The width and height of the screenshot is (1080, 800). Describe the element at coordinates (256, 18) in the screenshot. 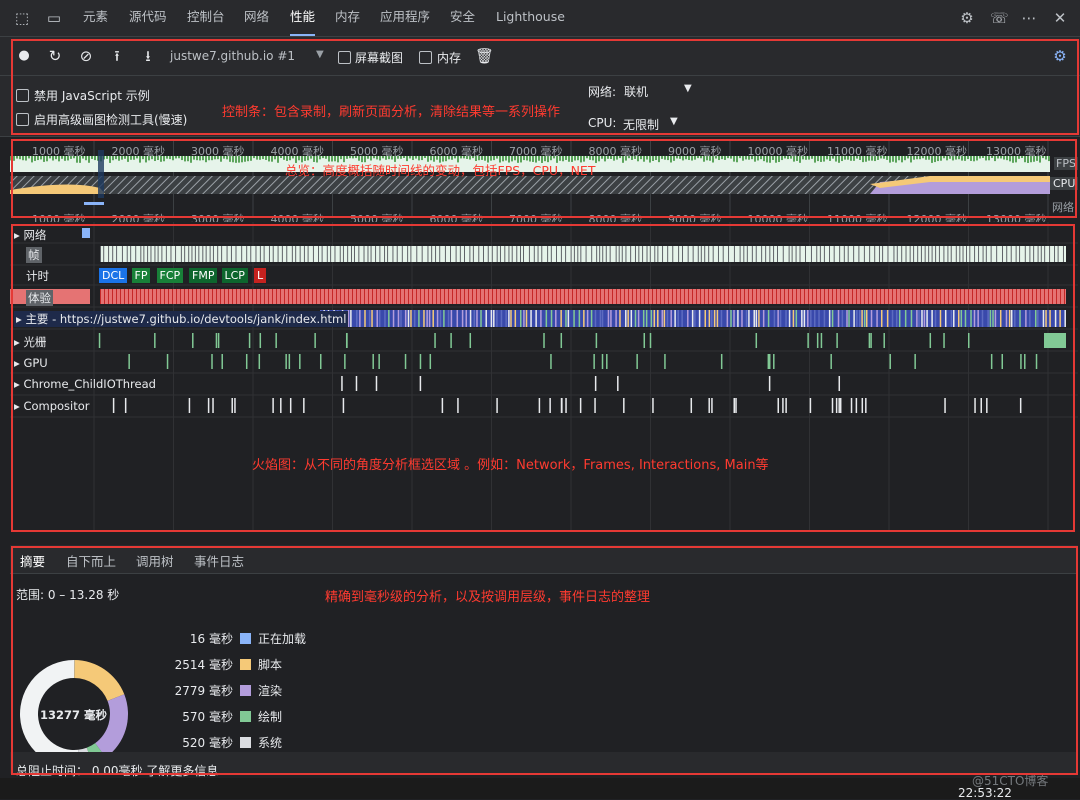

I see `tab-network: 网络` at that location.